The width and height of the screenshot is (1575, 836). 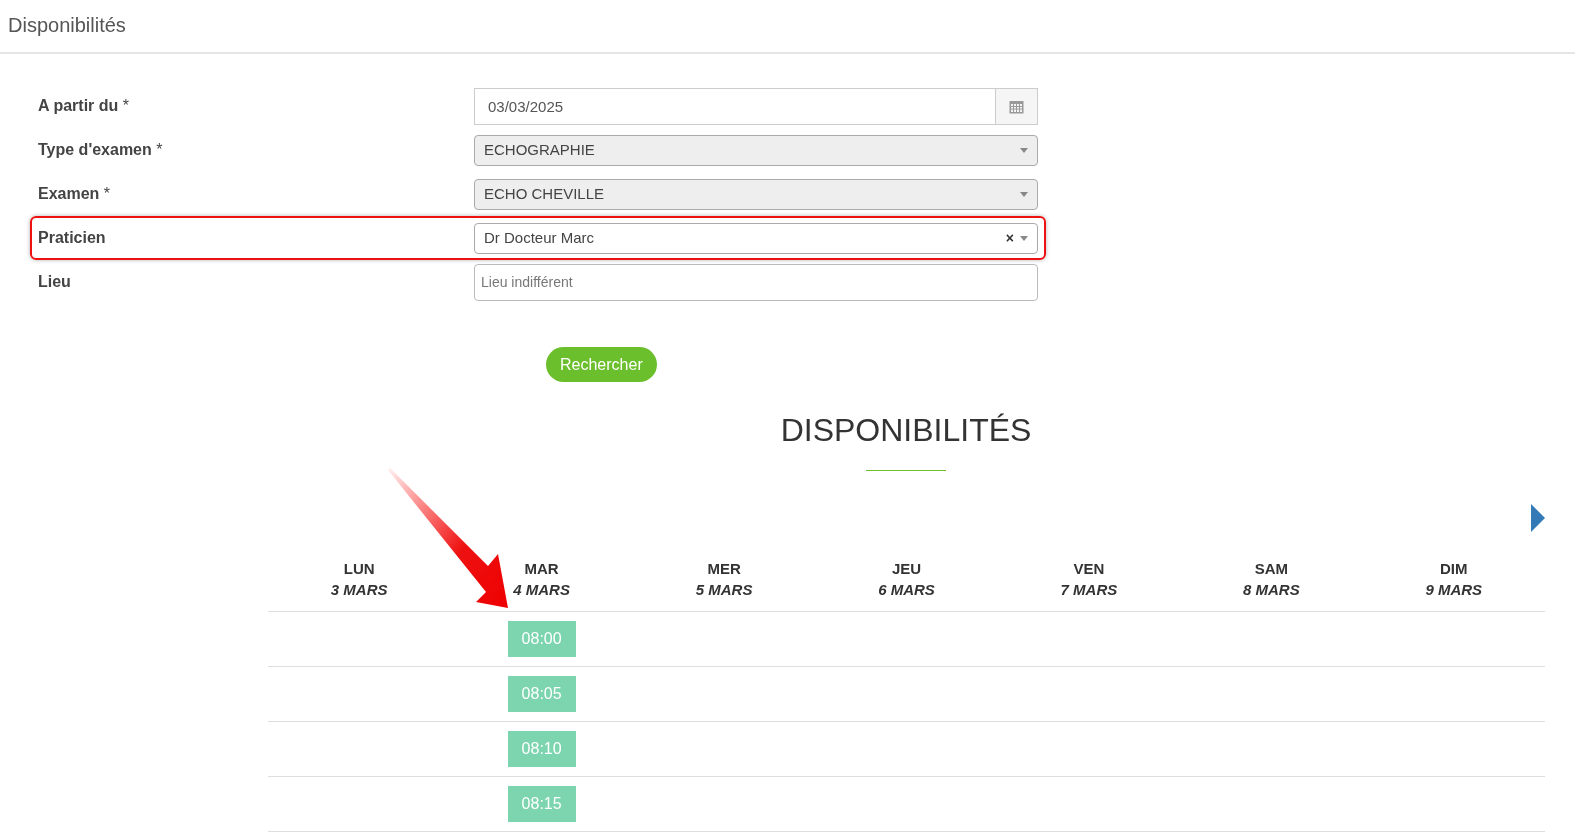 What do you see at coordinates (1009, 238) in the screenshot?
I see `clear-button: ×` at bounding box center [1009, 238].